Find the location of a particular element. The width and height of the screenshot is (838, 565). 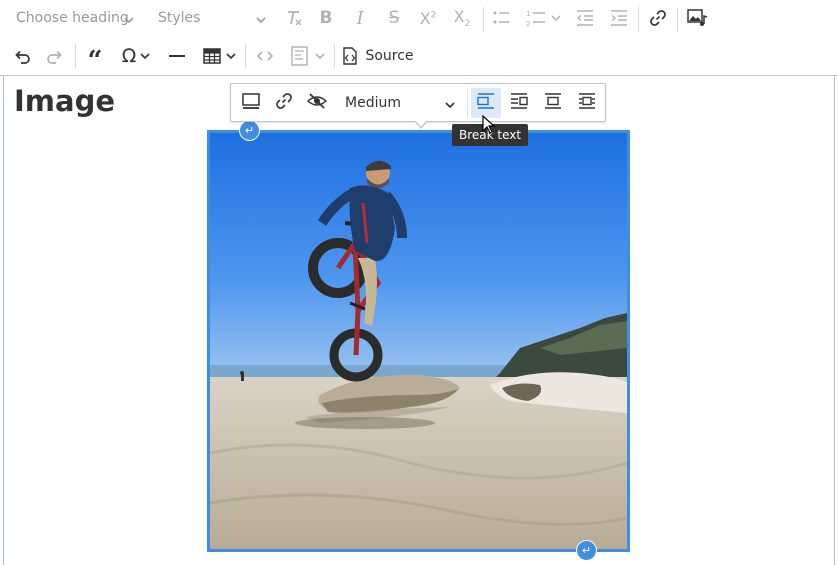

image-link-icon is located at coordinates (284, 103).